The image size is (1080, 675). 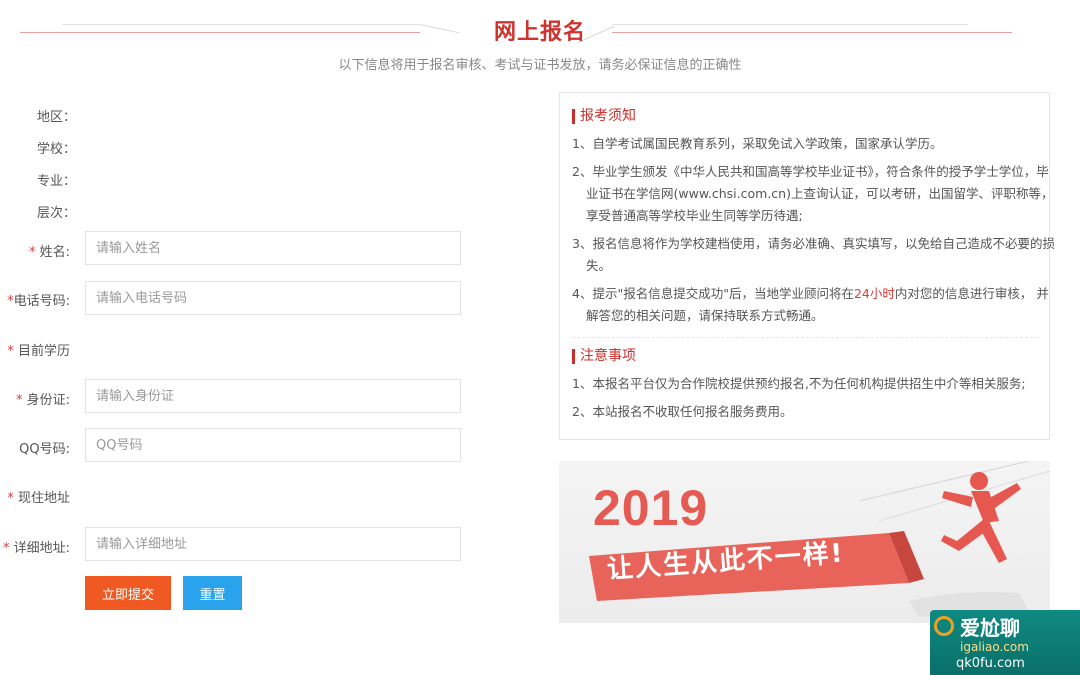 I want to click on site-watermark: 爱尬聊 igaliao.com qk0fu.com, so click(x=1005, y=642).